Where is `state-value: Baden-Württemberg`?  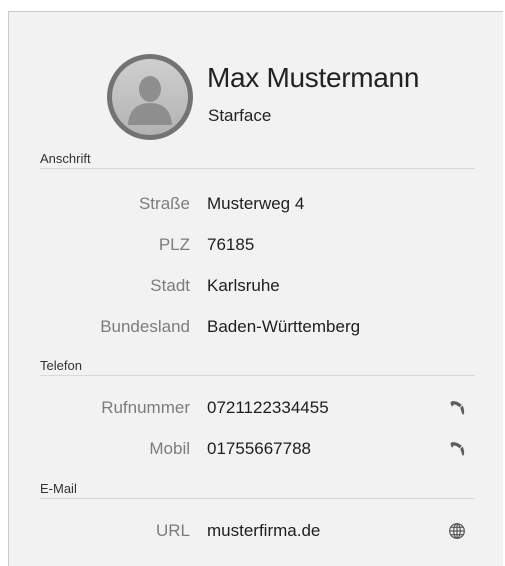 state-value: Baden-Württemberg is located at coordinates (284, 326).